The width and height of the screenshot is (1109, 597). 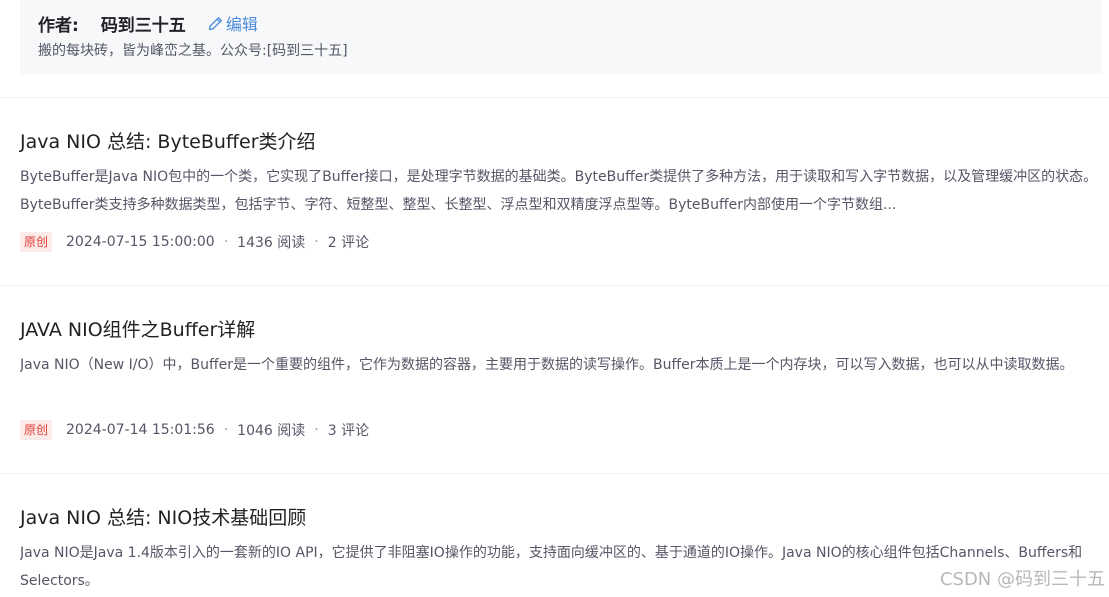 What do you see at coordinates (348, 242) in the screenshot?
I see `article-comments: 2 评论` at bounding box center [348, 242].